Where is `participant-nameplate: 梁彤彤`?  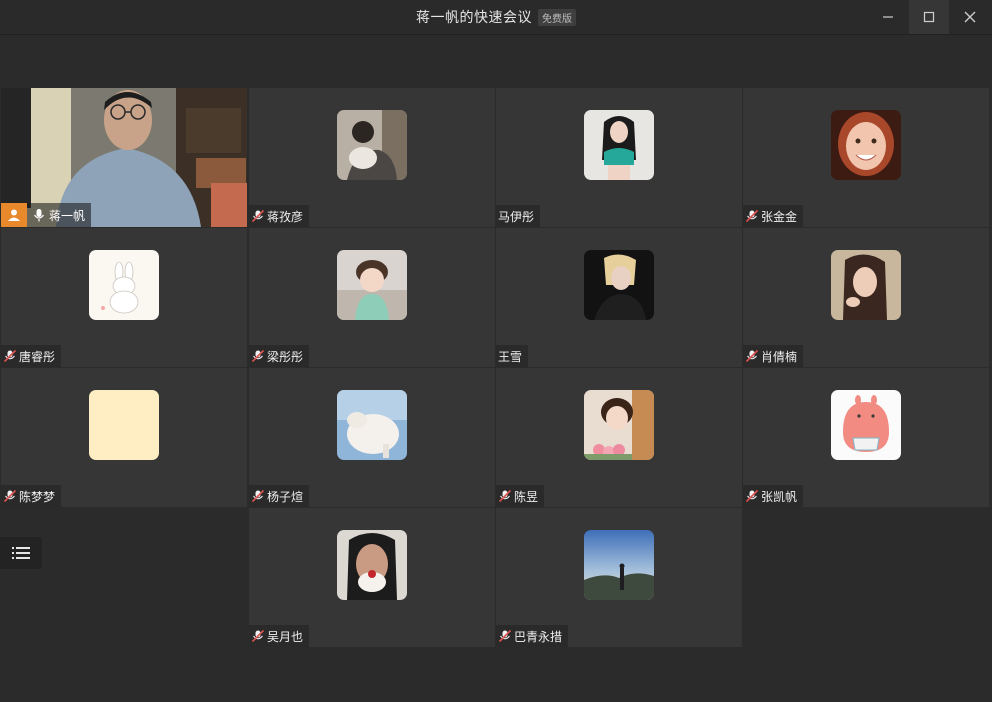 participant-nameplate: 梁彤彤 is located at coordinates (279, 356).